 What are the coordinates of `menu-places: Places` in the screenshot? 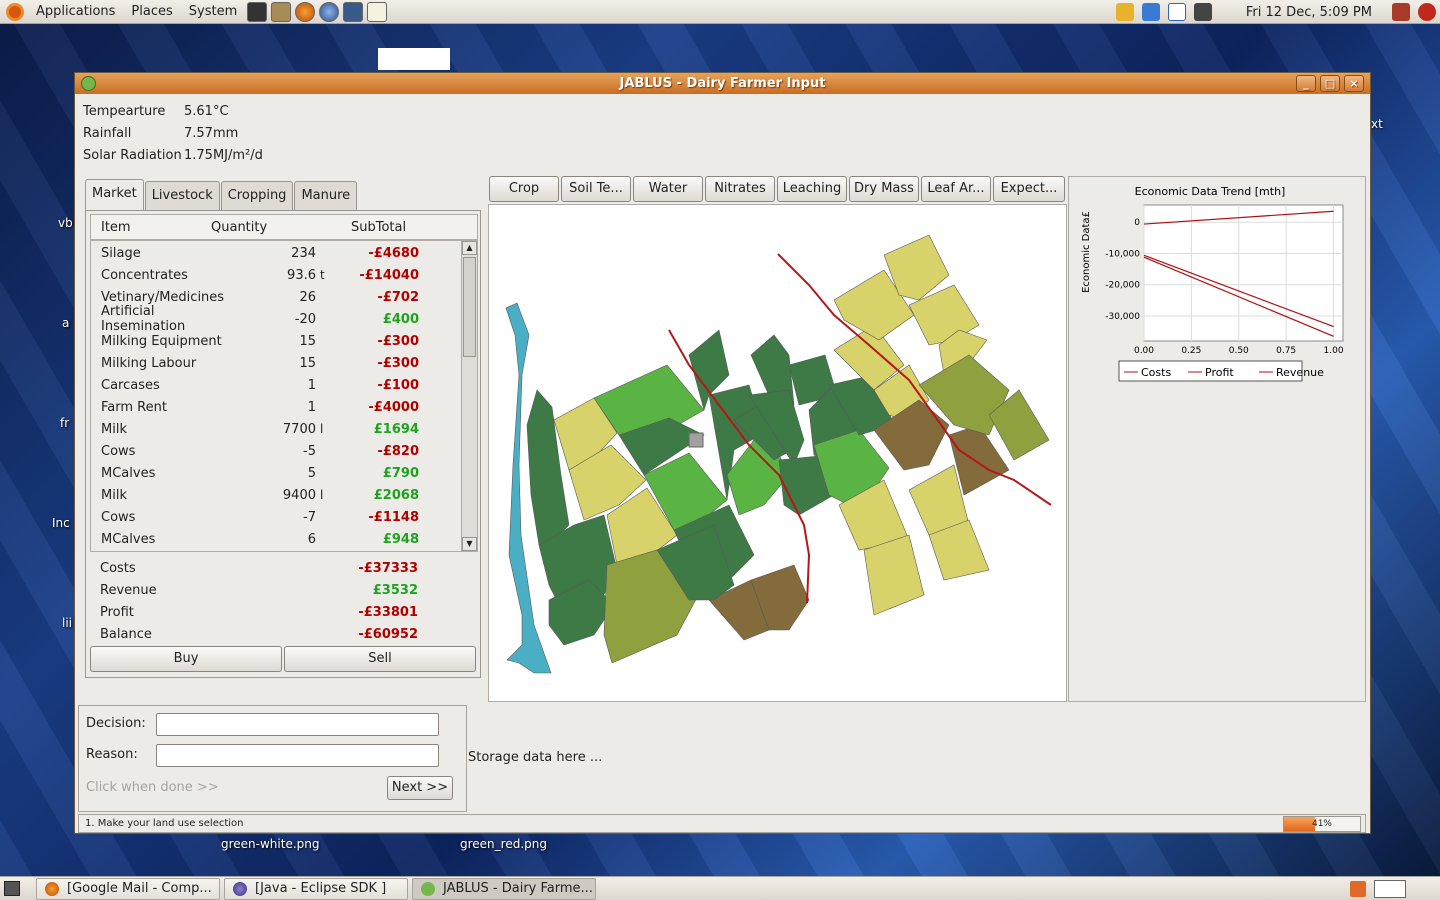 It's located at (151, 11).